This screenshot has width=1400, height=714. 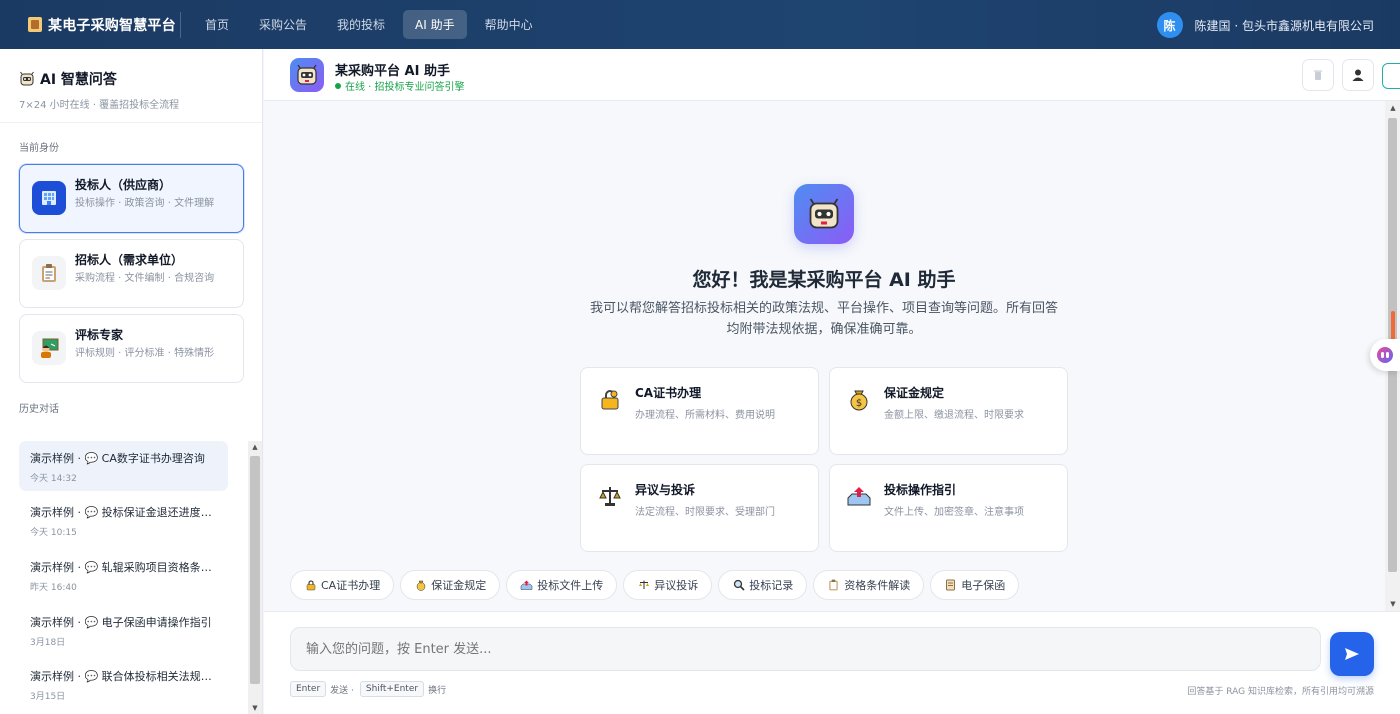 What do you see at coordinates (129, 260) in the screenshot?
I see `role-title: 招标人（需求单位）` at bounding box center [129, 260].